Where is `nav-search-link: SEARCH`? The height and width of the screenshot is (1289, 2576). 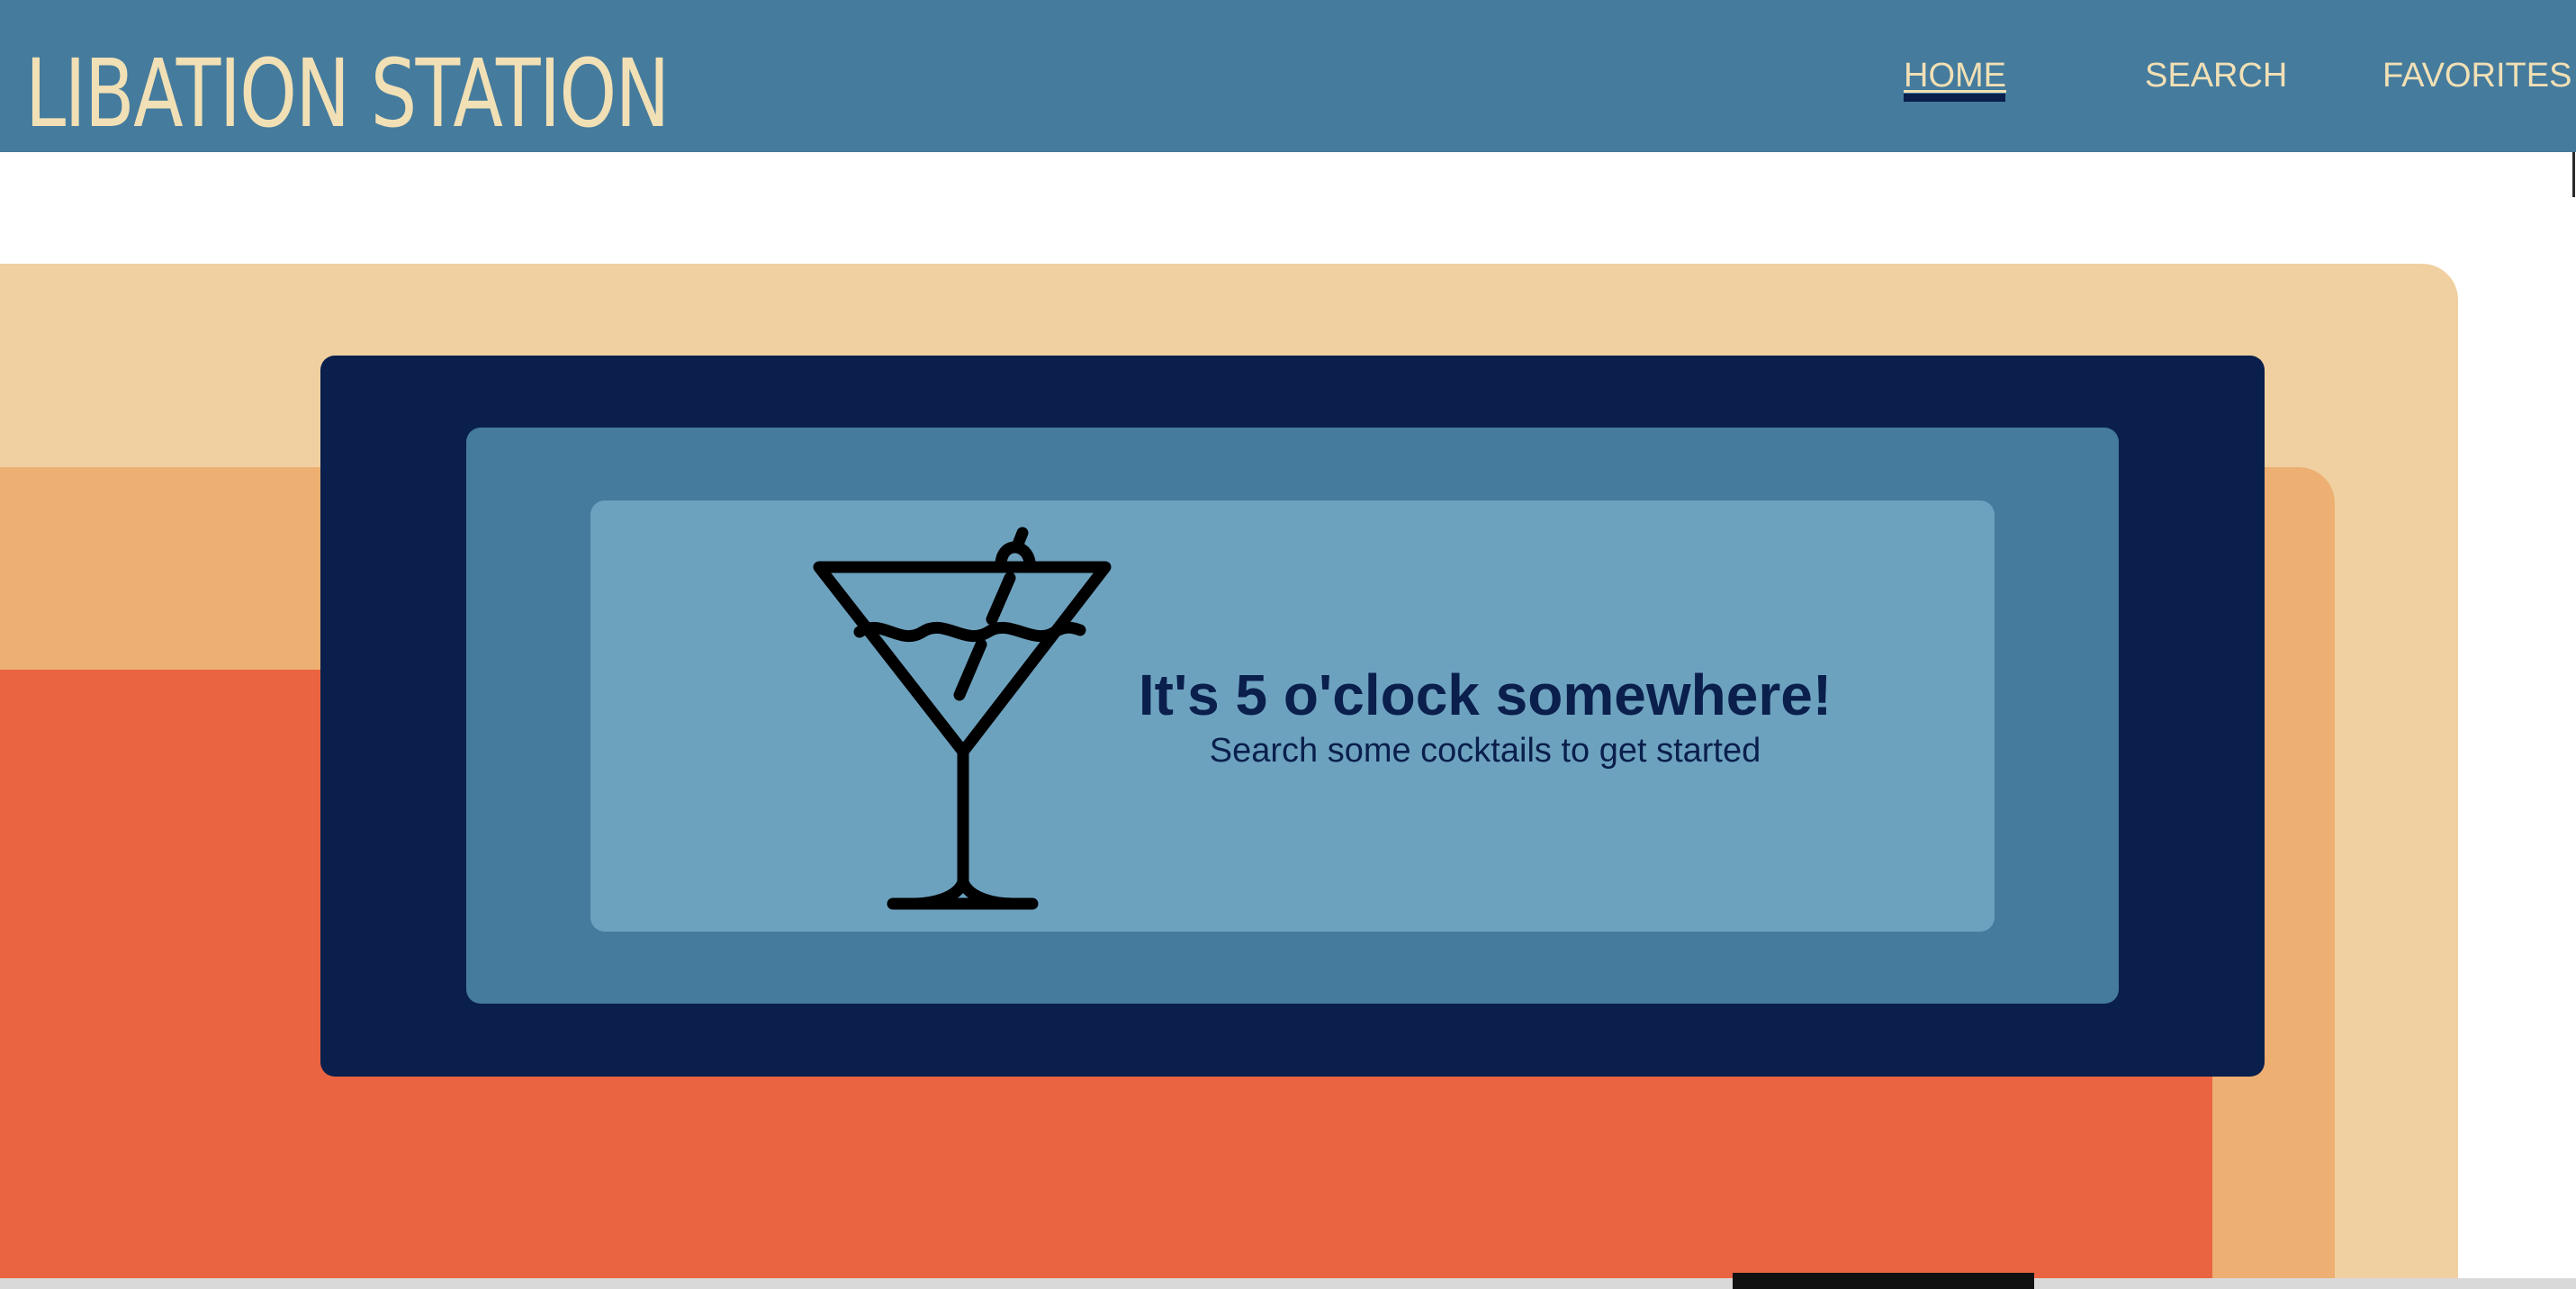 nav-search-link: SEARCH is located at coordinates (2216, 76).